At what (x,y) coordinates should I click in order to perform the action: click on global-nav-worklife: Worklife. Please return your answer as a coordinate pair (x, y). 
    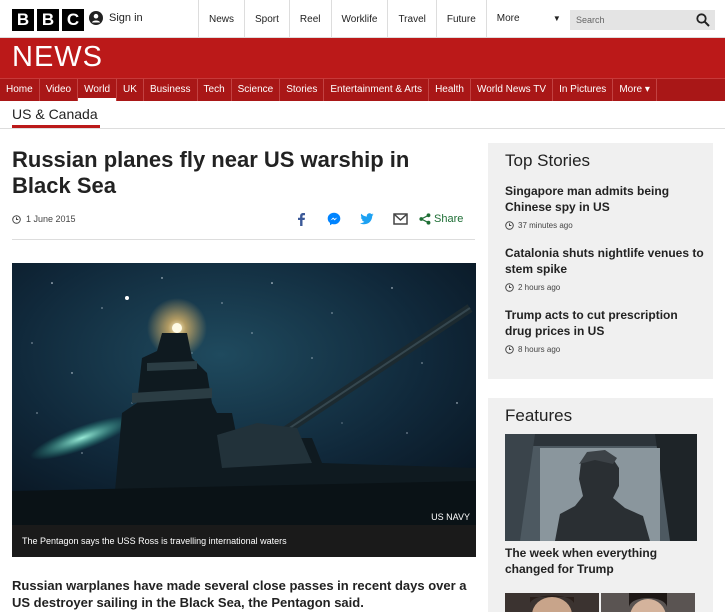
    Looking at the image, I should click on (359, 19).